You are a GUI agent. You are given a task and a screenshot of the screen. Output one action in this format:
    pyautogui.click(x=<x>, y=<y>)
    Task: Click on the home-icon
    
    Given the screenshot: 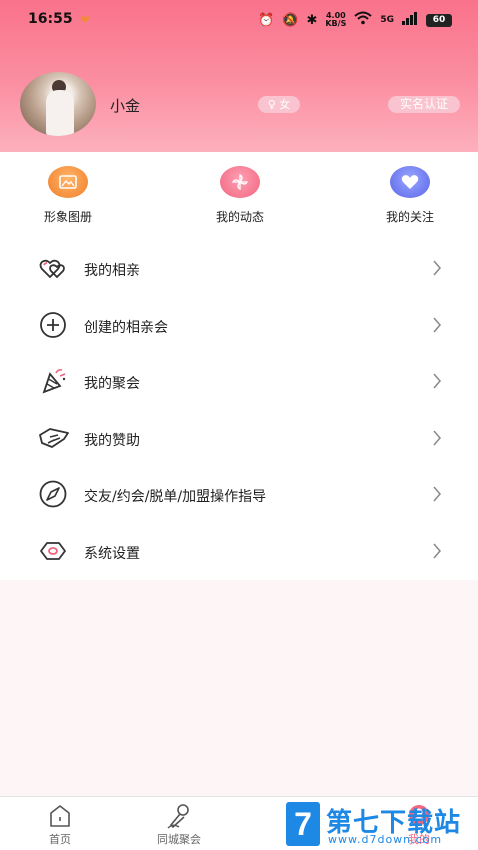 What is the action you would take?
    pyautogui.click(x=60, y=816)
    